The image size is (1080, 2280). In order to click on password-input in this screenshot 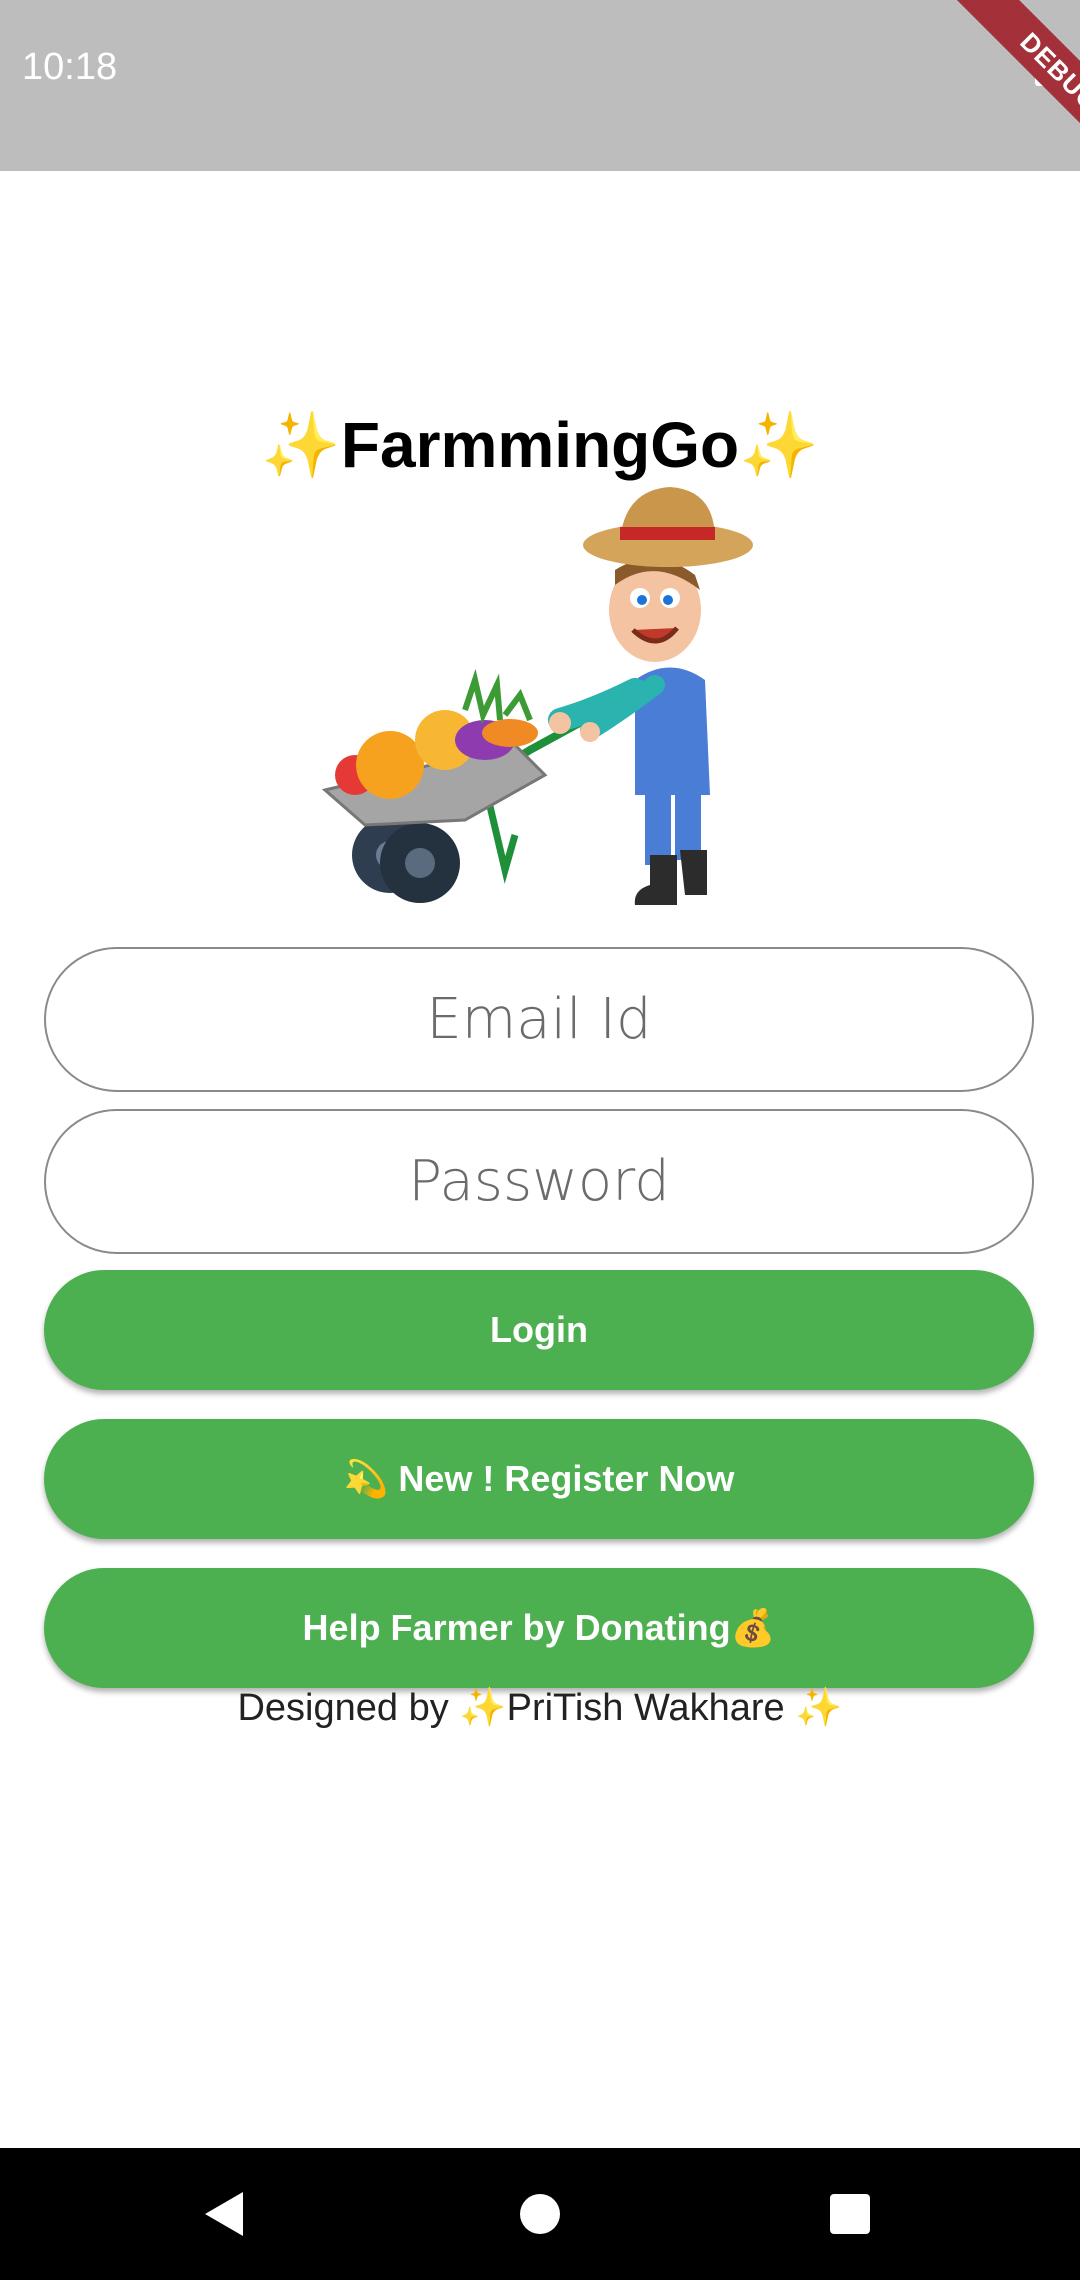, I will do `click(539, 1181)`.